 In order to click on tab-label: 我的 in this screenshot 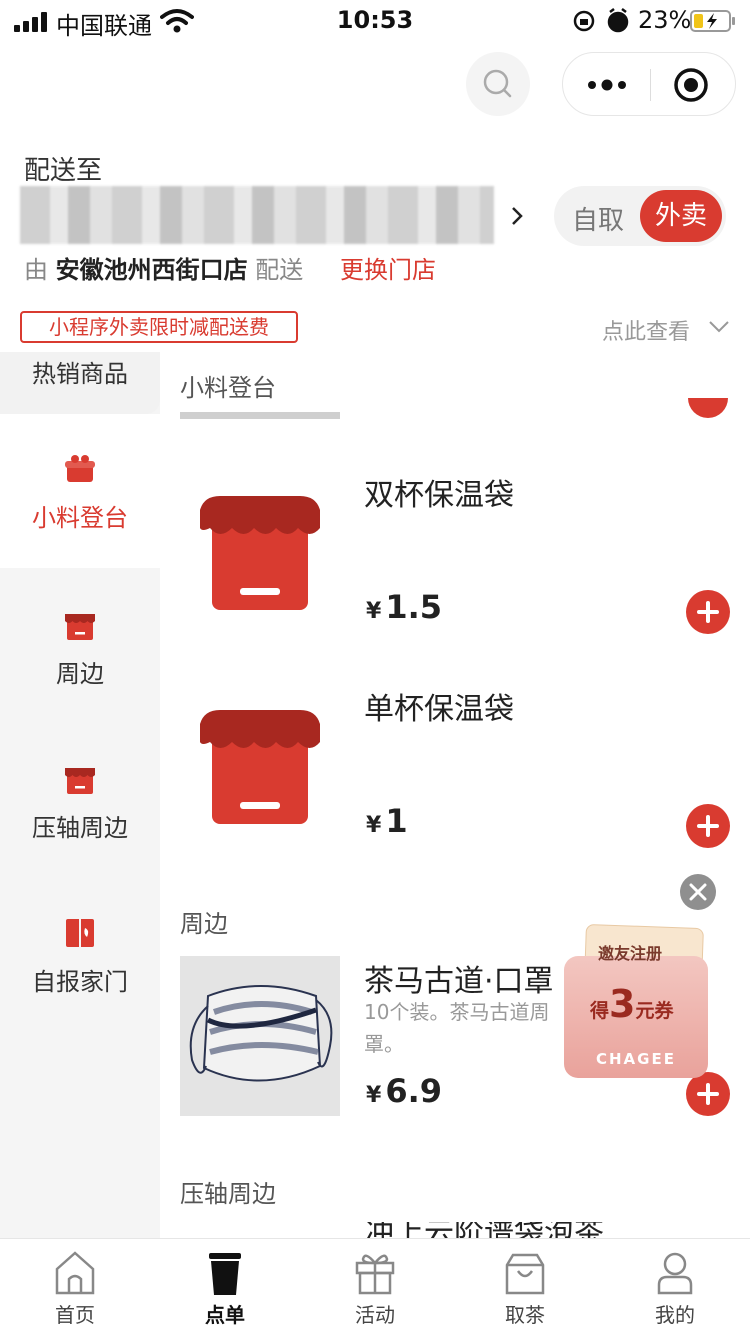, I will do `click(675, 1315)`.